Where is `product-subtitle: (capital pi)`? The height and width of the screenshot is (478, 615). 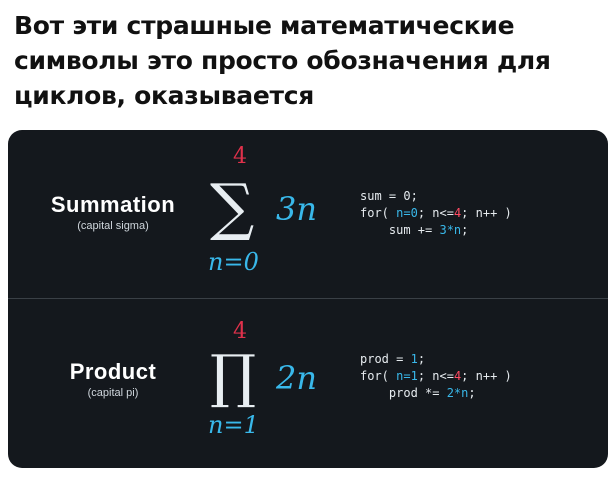 product-subtitle: (capital pi) is located at coordinates (113, 393).